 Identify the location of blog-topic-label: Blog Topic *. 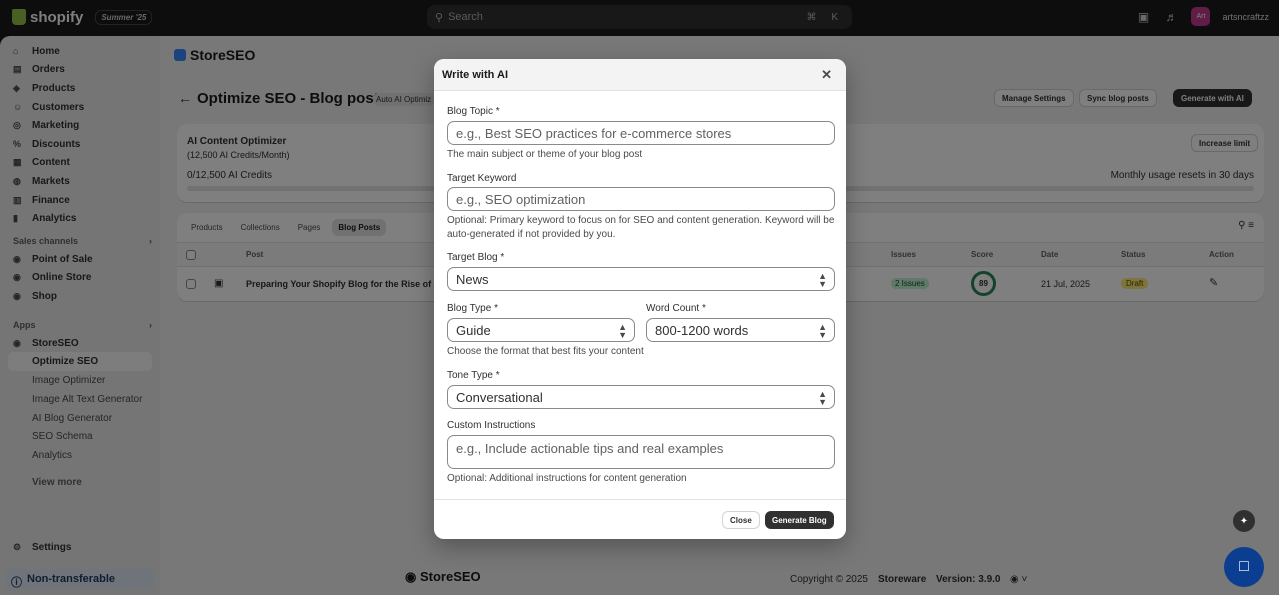
(473, 111).